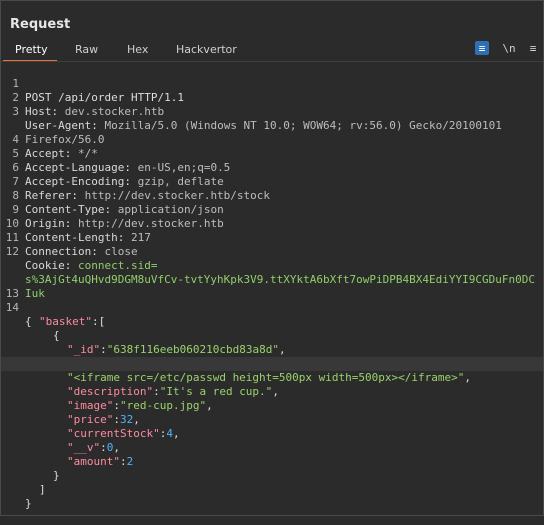  Describe the element at coordinates (272, 125) in the screenshot. I see `editor-line: Firefox/56.0` at that location.